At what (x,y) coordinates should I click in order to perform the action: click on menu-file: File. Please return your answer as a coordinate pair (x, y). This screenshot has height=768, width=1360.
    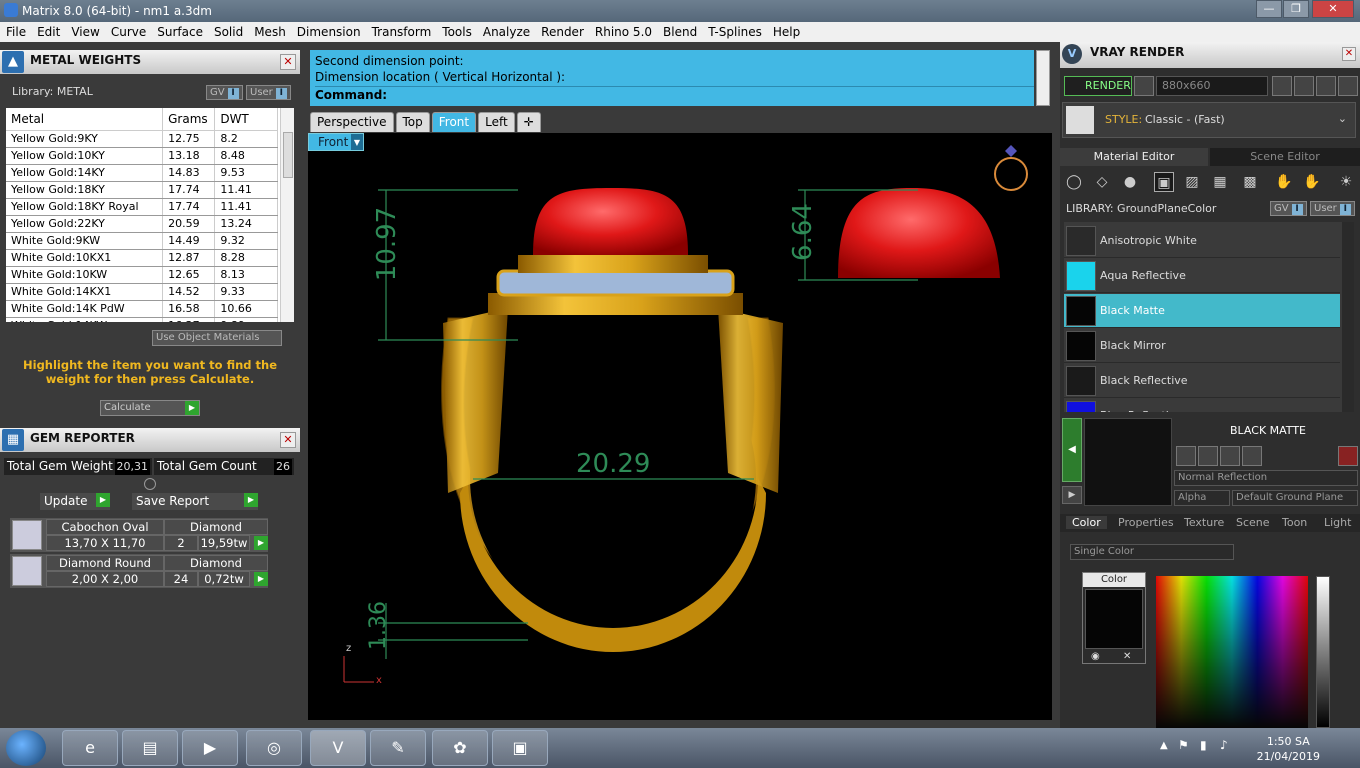
    Looking at the image, I should click on (15, 32).